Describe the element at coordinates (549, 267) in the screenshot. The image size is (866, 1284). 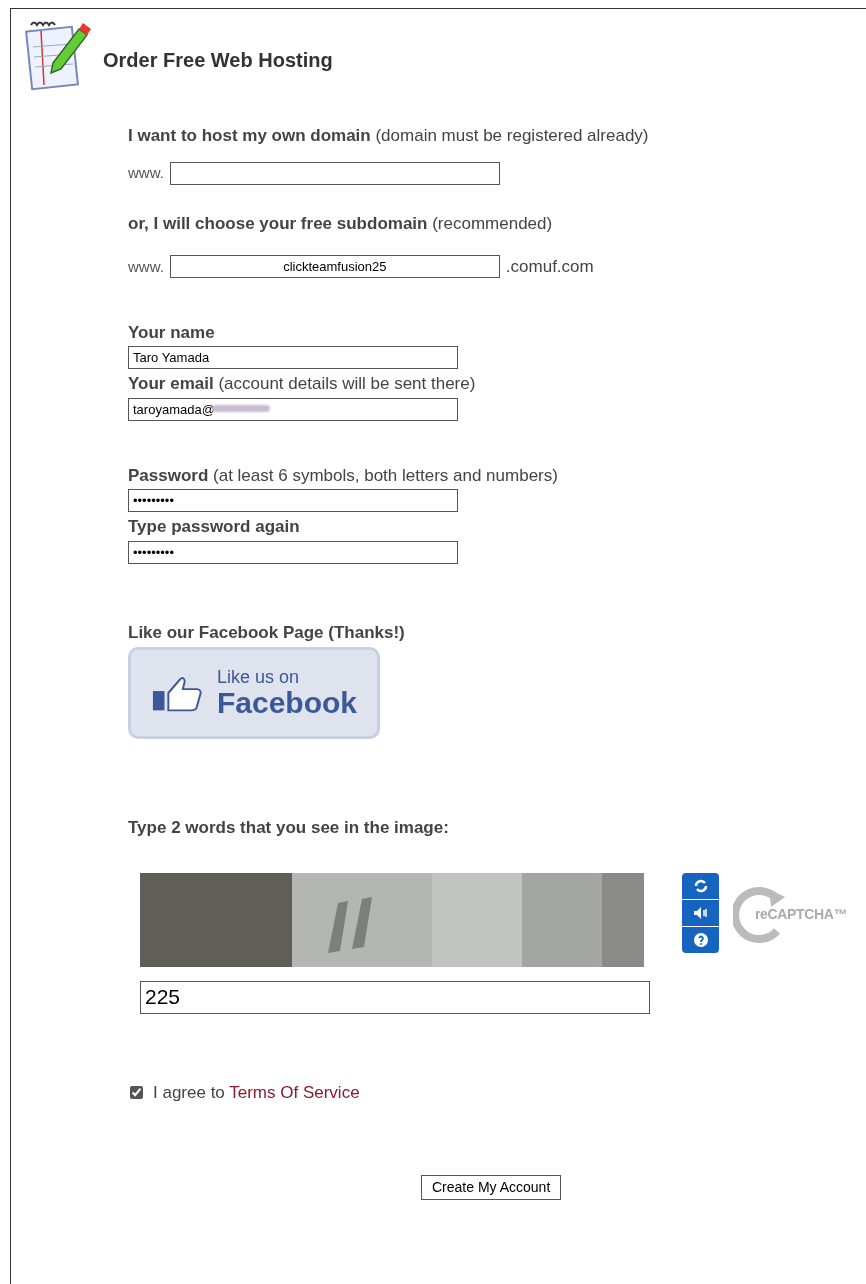
I see `domain-suffix: .comuf.com` at that location.